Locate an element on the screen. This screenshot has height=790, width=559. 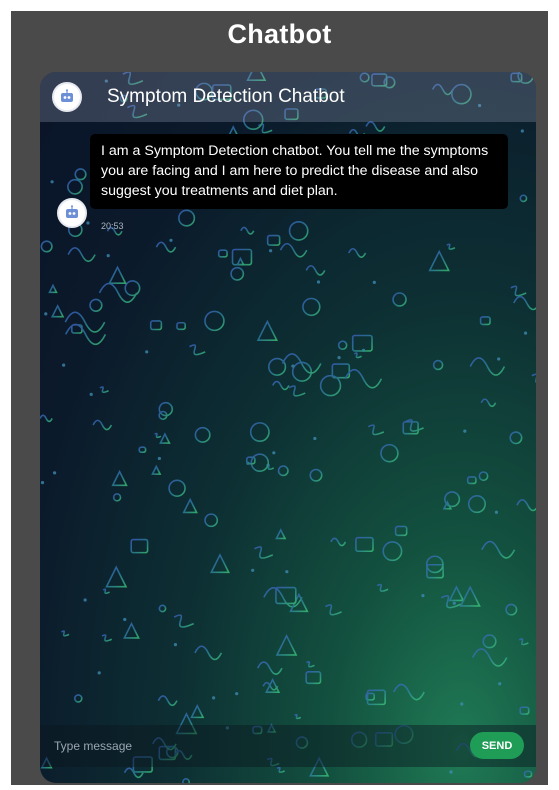
message-input-area: SEND is located at coordinates (288, 746).